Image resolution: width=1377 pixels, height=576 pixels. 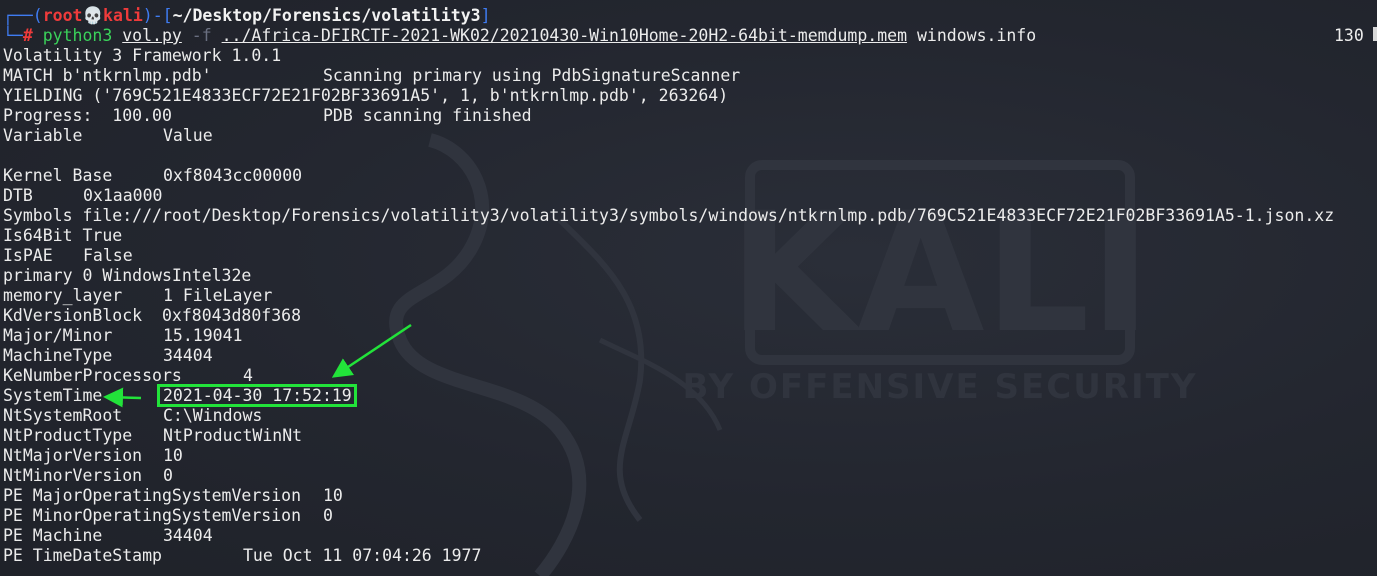 What do you see at coordinates (93, 455) in the screenshot?
I see `row-ntmajorversion: NtMajorVersion 10` at bounding box center [93, 455].